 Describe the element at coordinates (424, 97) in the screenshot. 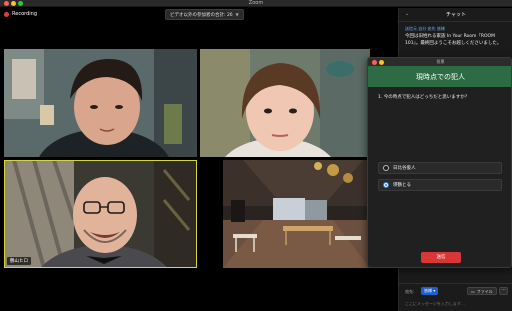

I see `poll-question: 1. 今の時点で犯人はどっちだと思いますか？` at that location.